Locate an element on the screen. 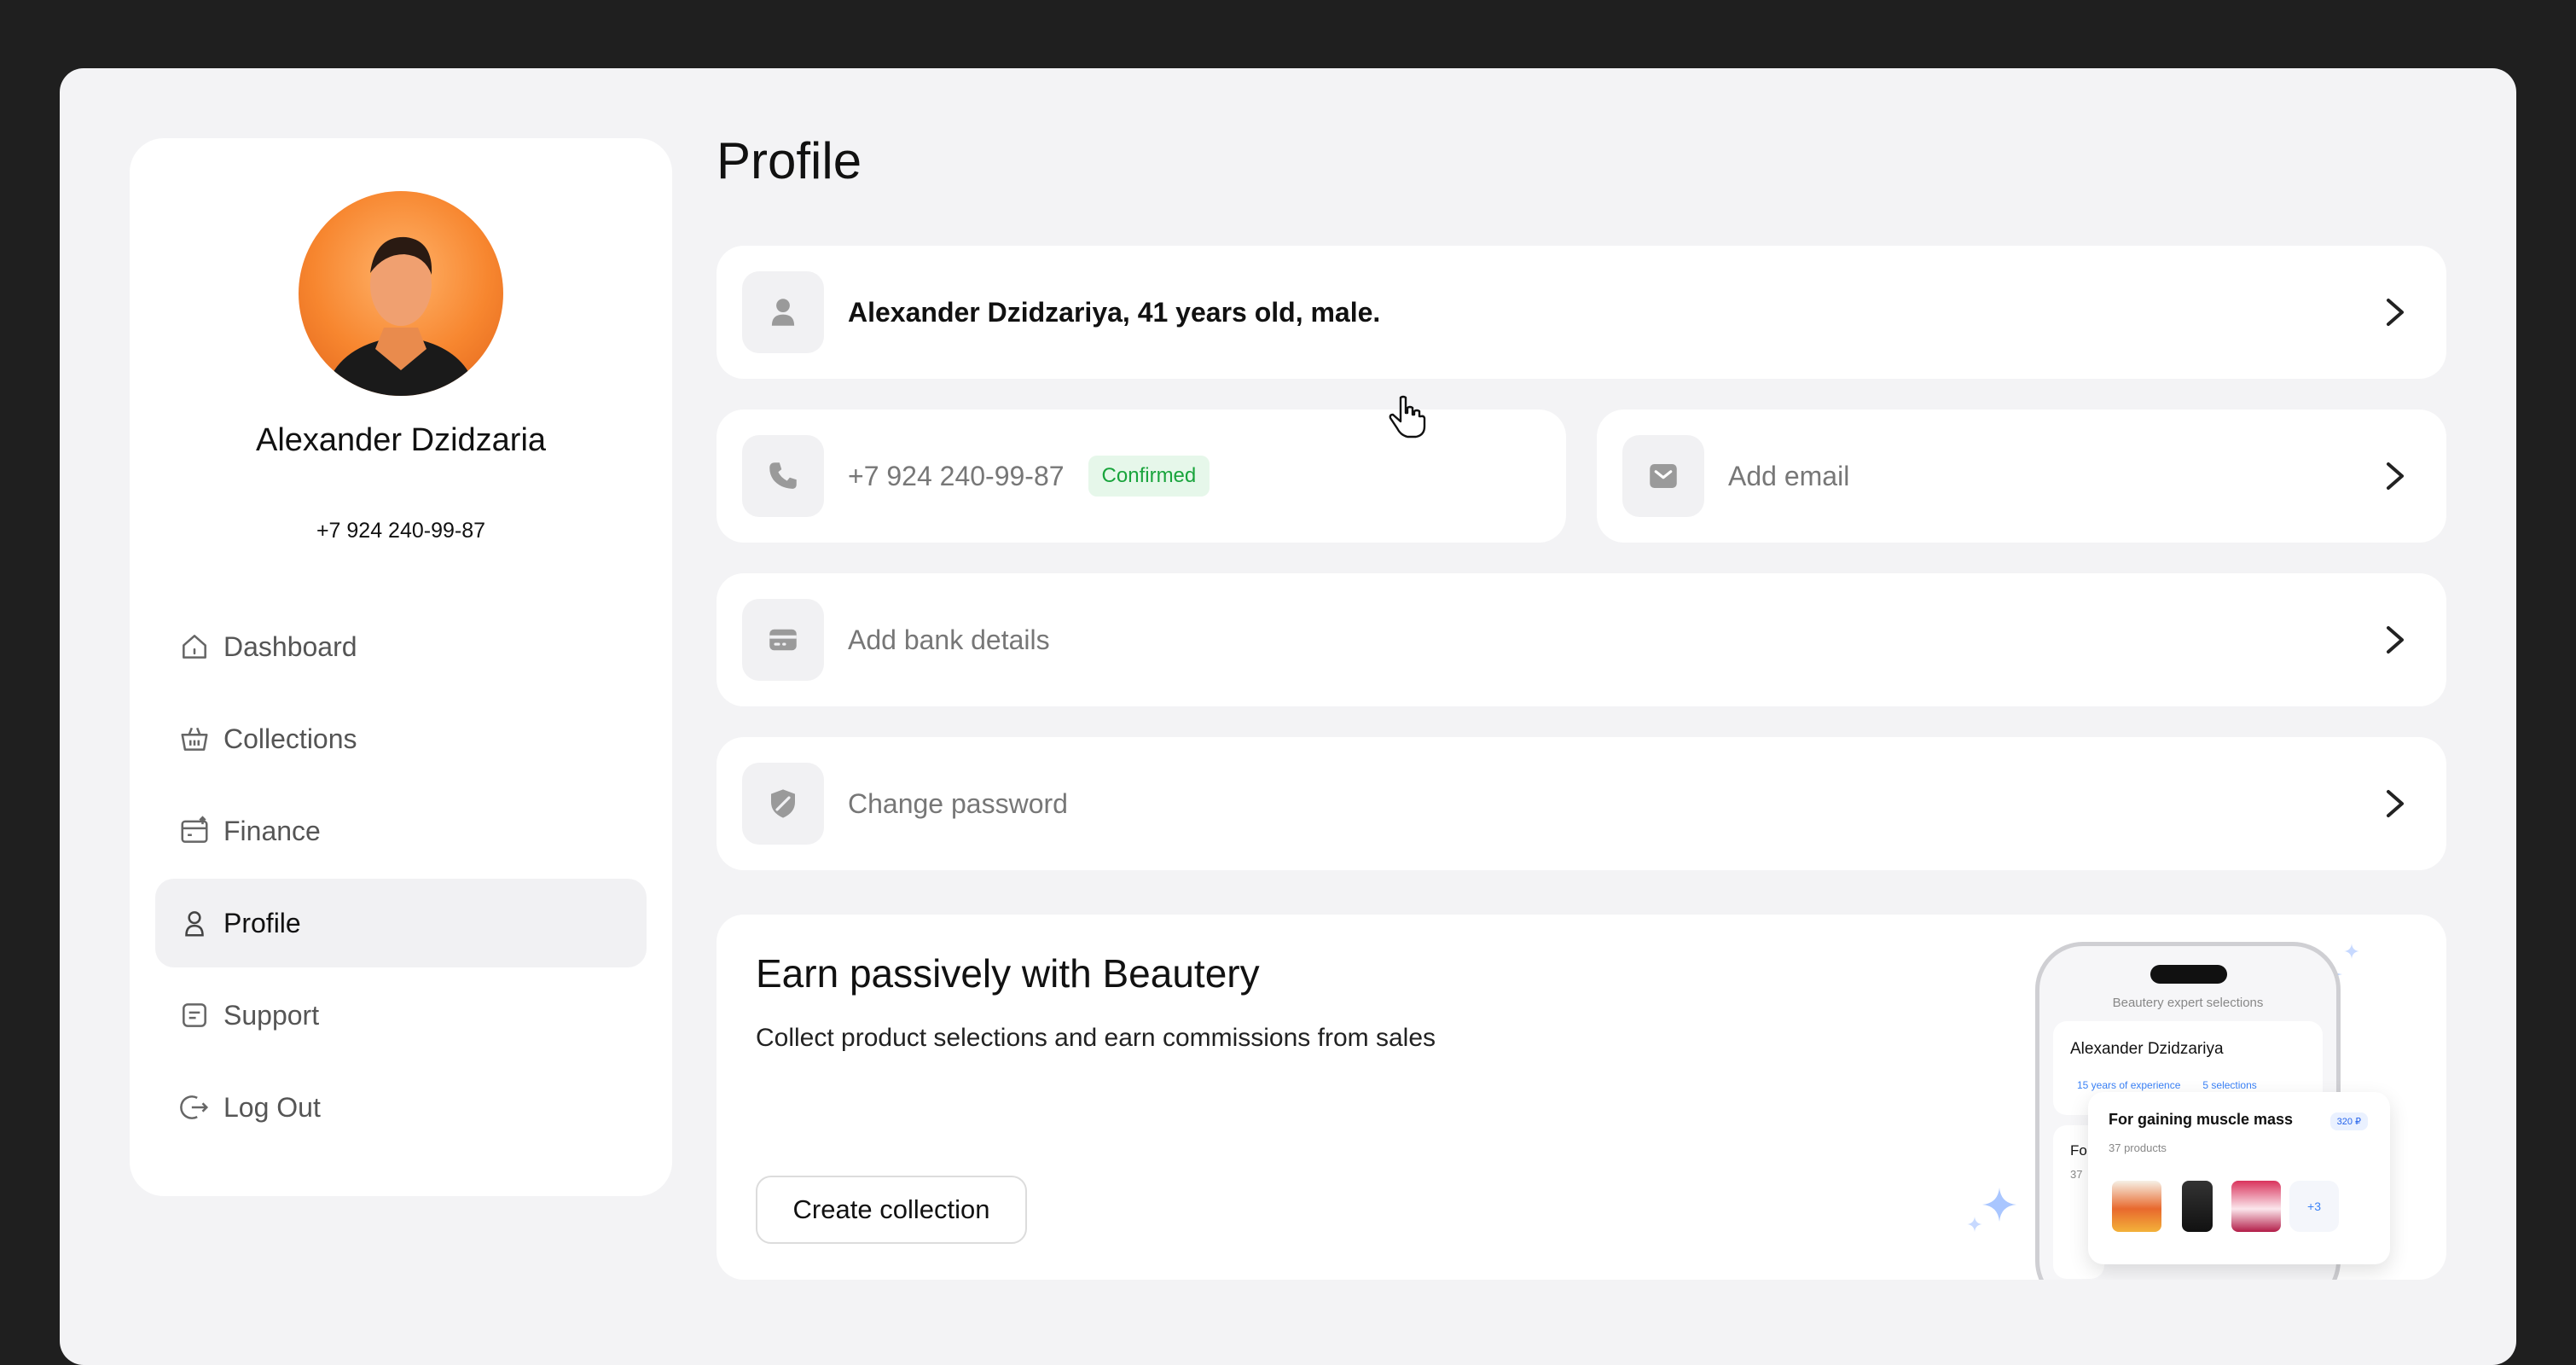 The image size is (2576, 1365). shield-icon is located at coordinates (783, 804).